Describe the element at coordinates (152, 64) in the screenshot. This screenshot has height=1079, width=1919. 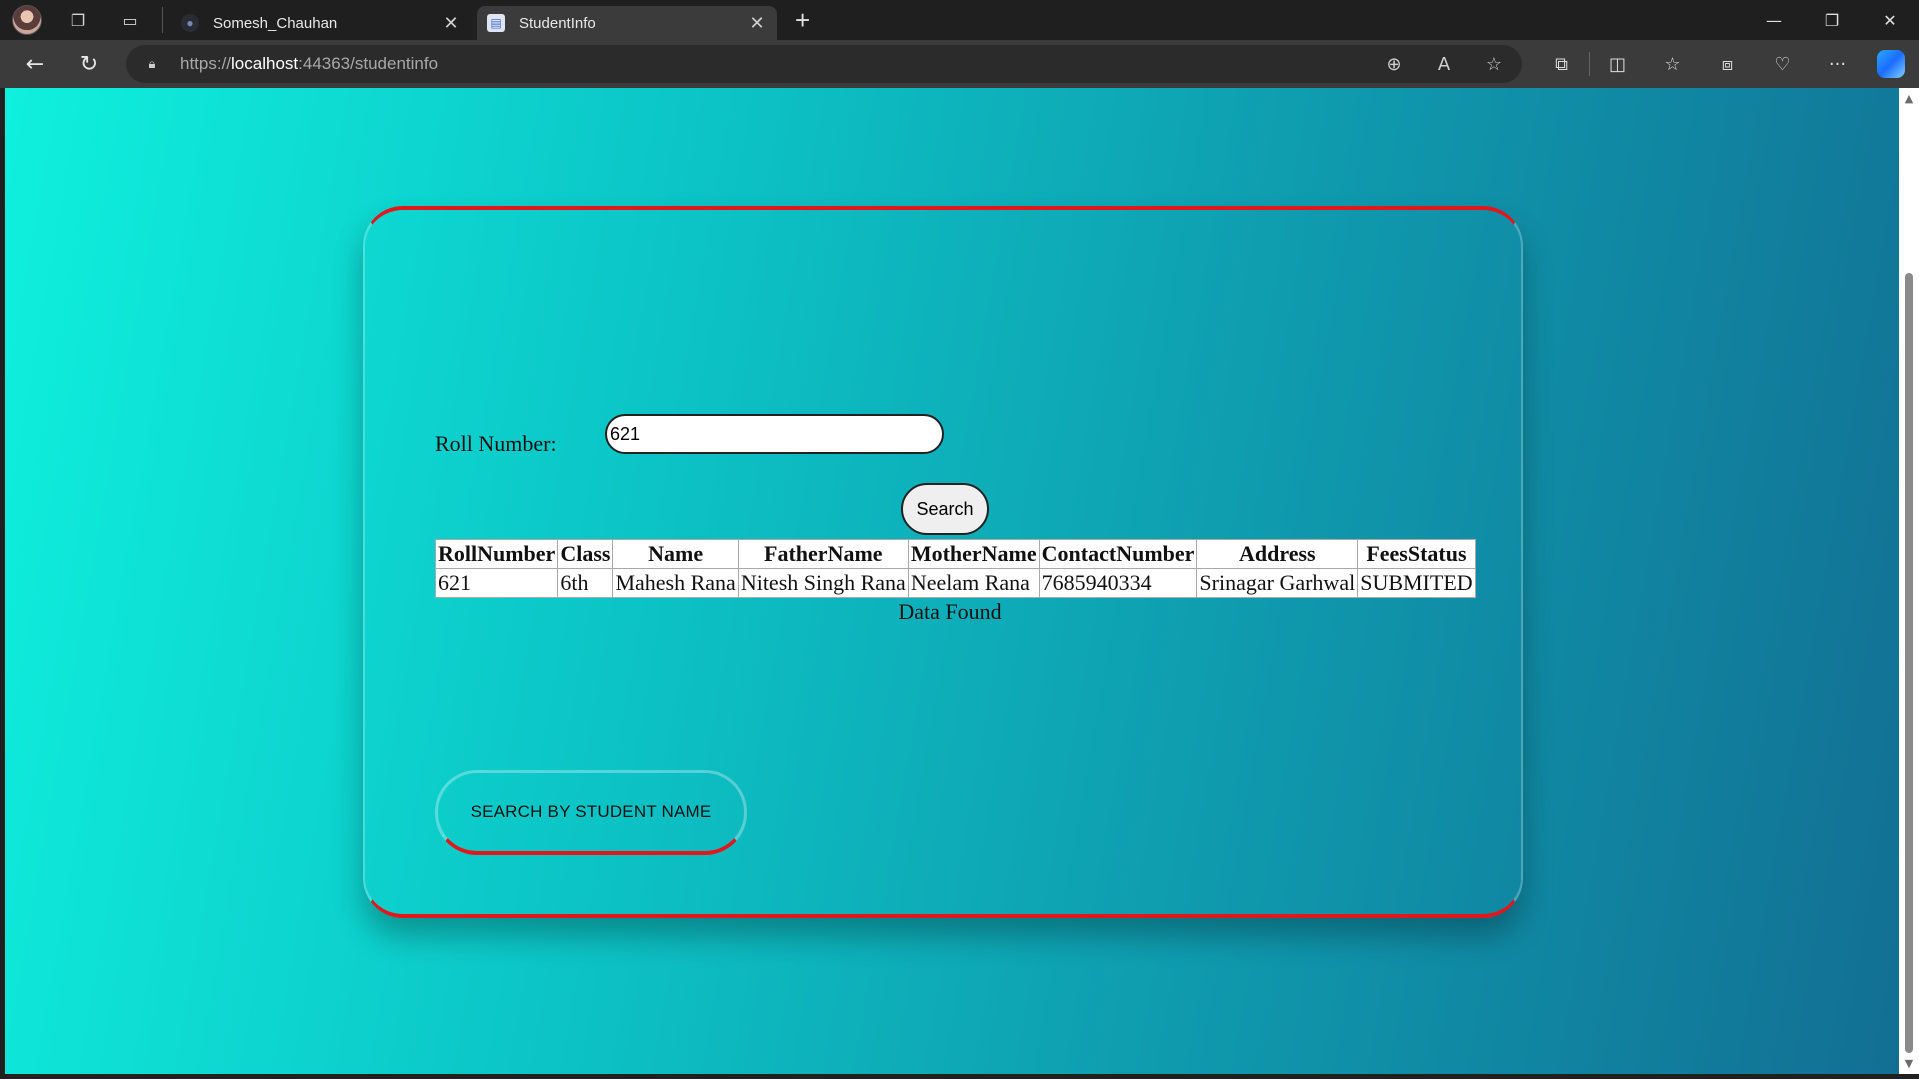
I see `lock-icon: 🔒︎` at that location.